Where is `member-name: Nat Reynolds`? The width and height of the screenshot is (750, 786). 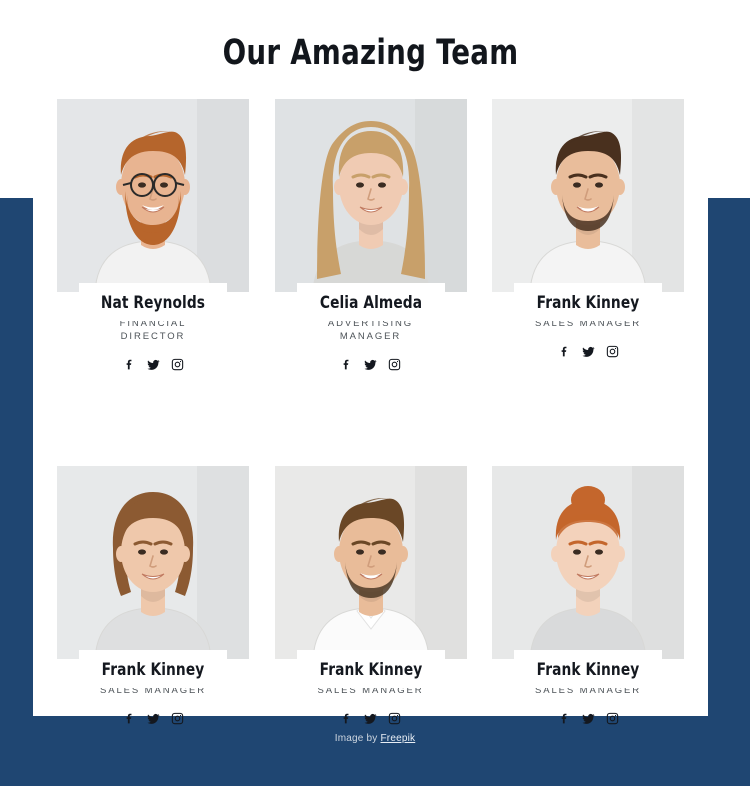 member-name: Nat Reynolds is located at coordinates (153, 303).